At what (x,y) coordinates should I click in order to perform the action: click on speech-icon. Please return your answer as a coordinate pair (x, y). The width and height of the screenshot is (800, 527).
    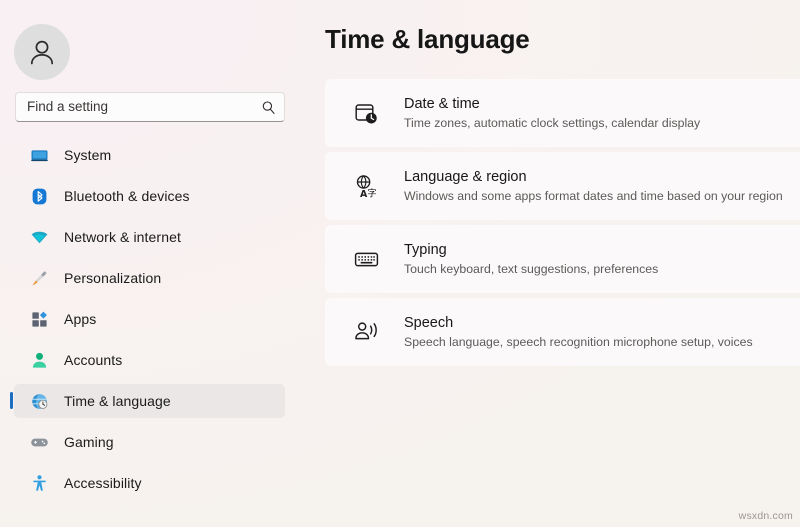
    Looking at the image, I should click on (366, 332).